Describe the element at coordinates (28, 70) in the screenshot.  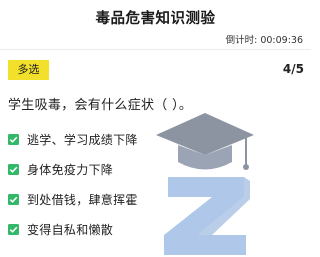
I see `question-type-badge: 多选` at that location.